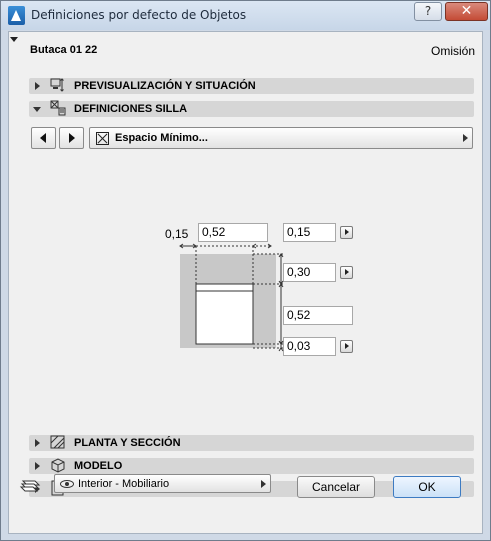  I want to click on eye-icon, so click(67, 484).